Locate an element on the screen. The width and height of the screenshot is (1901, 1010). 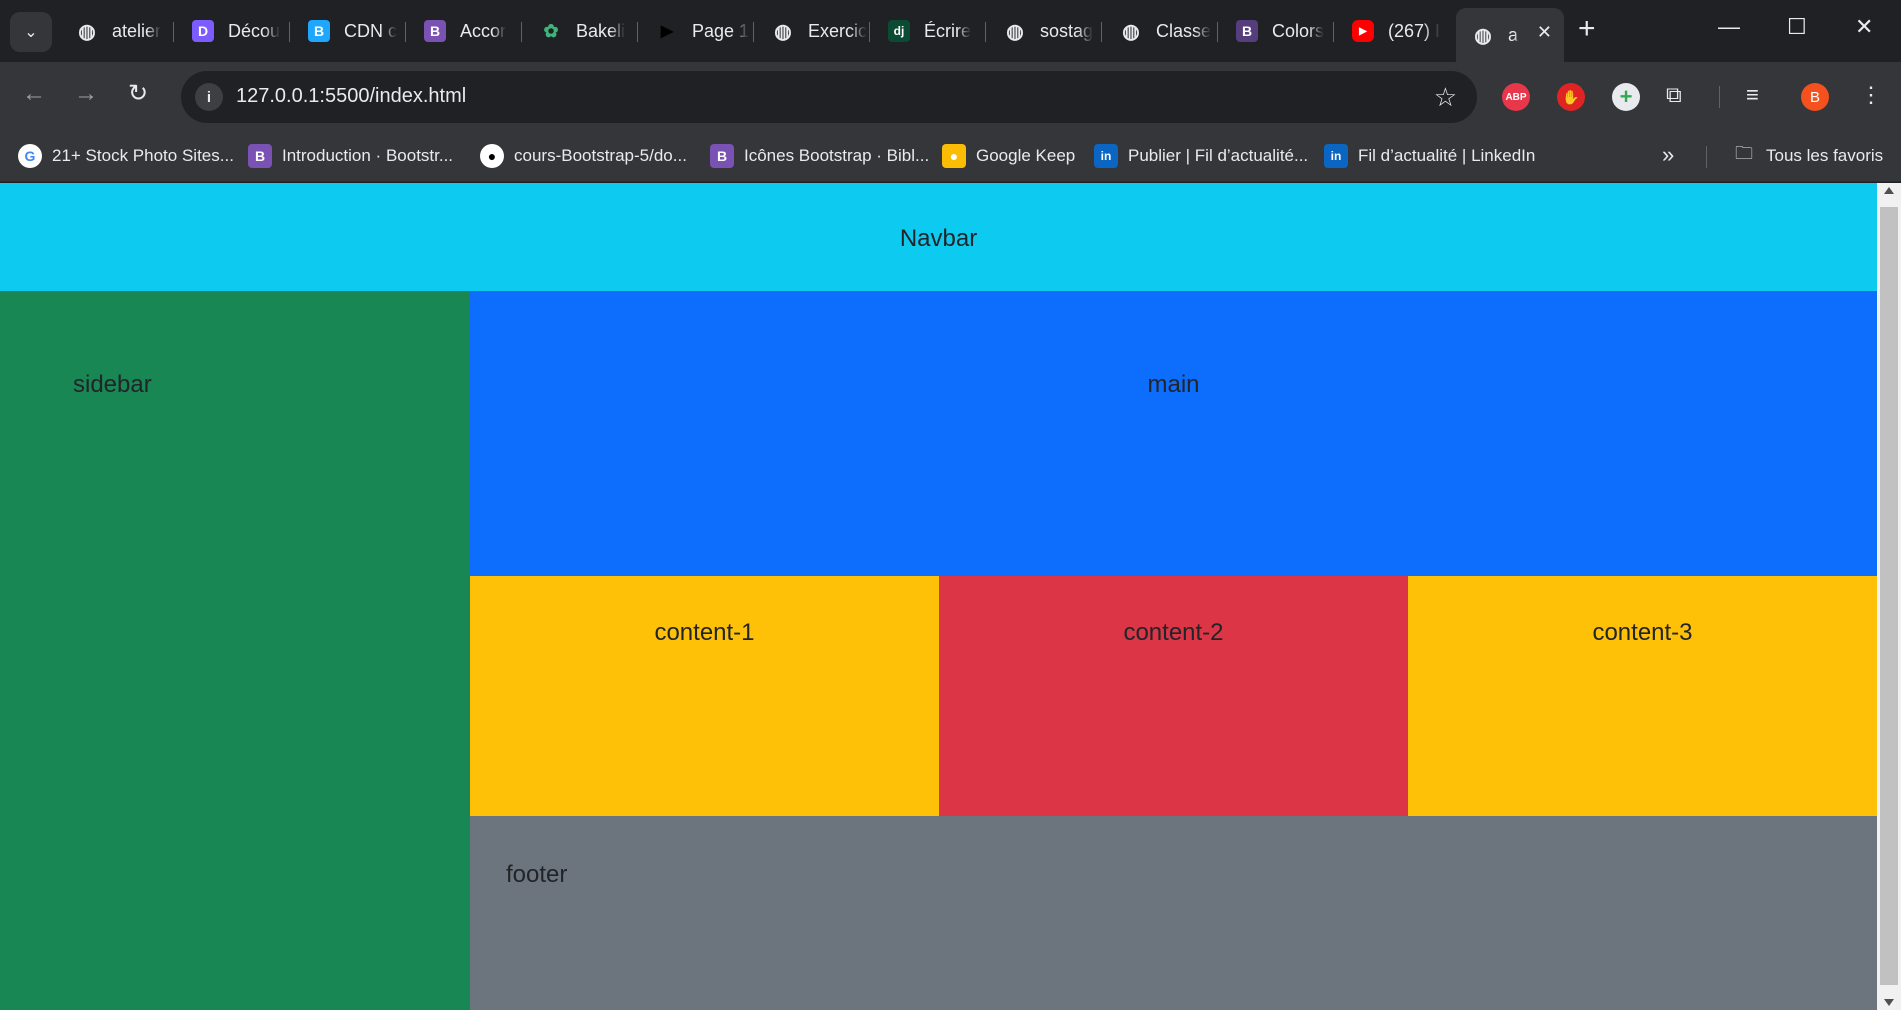
tab-accordion: B Accor is located at coordinates (464, 31).